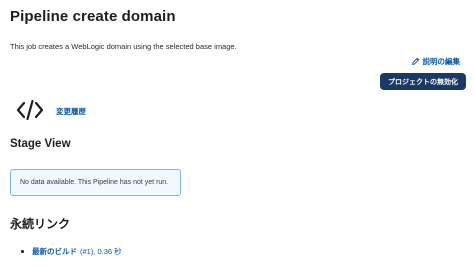  Describe the element at coordinates (40, 144) in the screenshot. I see `stage-view-heading: Stage View` at that location.